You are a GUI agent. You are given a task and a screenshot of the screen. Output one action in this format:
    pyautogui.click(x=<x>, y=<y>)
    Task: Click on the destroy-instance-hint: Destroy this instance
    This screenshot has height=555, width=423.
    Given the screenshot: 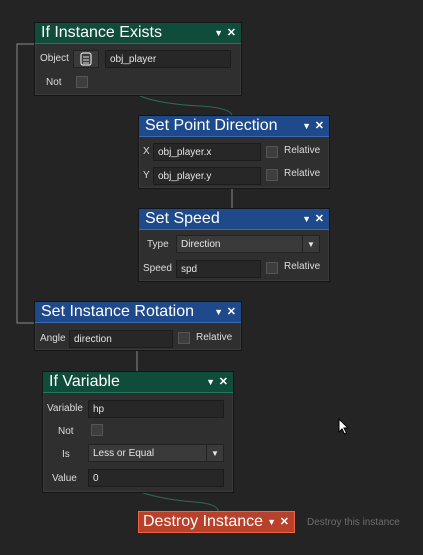 What is the action you would take?
    pyautogui.click(x=353, y=522)
    